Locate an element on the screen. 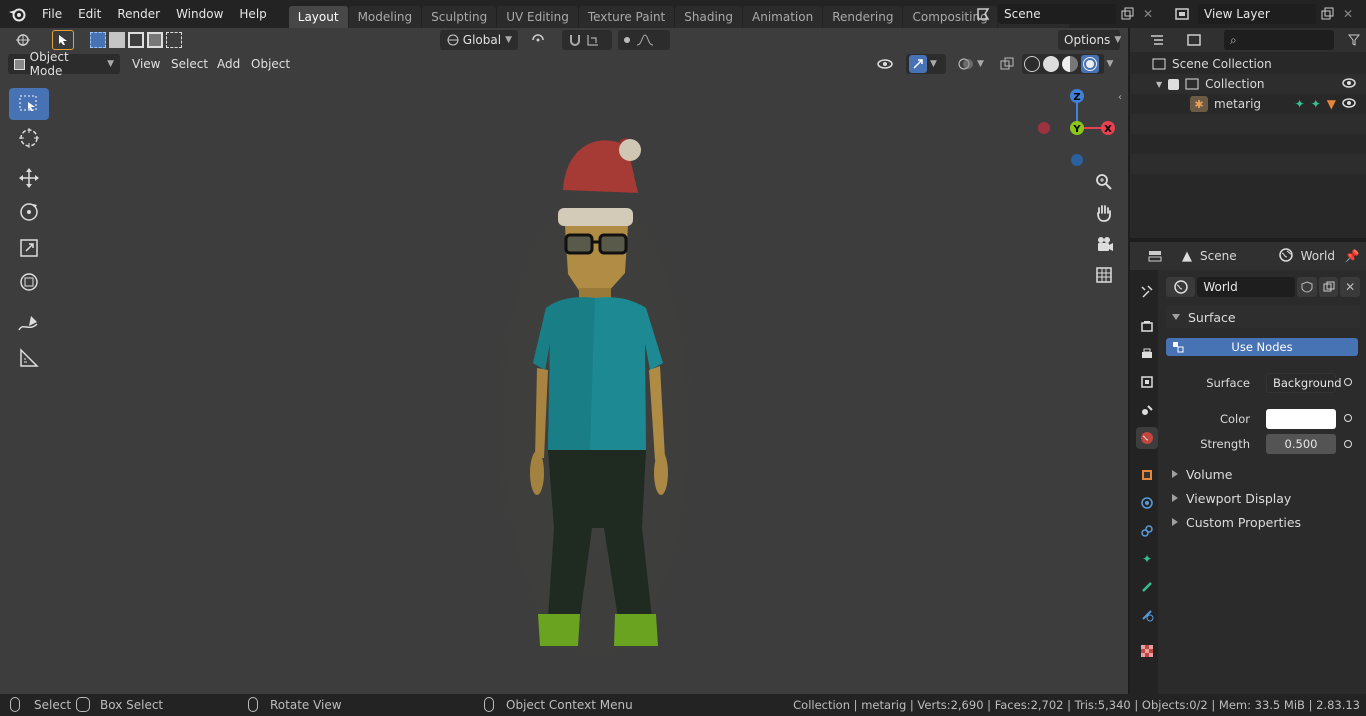 The width and height of the screenshot is (1366, 716). mode-extend-icon is located at coordinates (117, 40).